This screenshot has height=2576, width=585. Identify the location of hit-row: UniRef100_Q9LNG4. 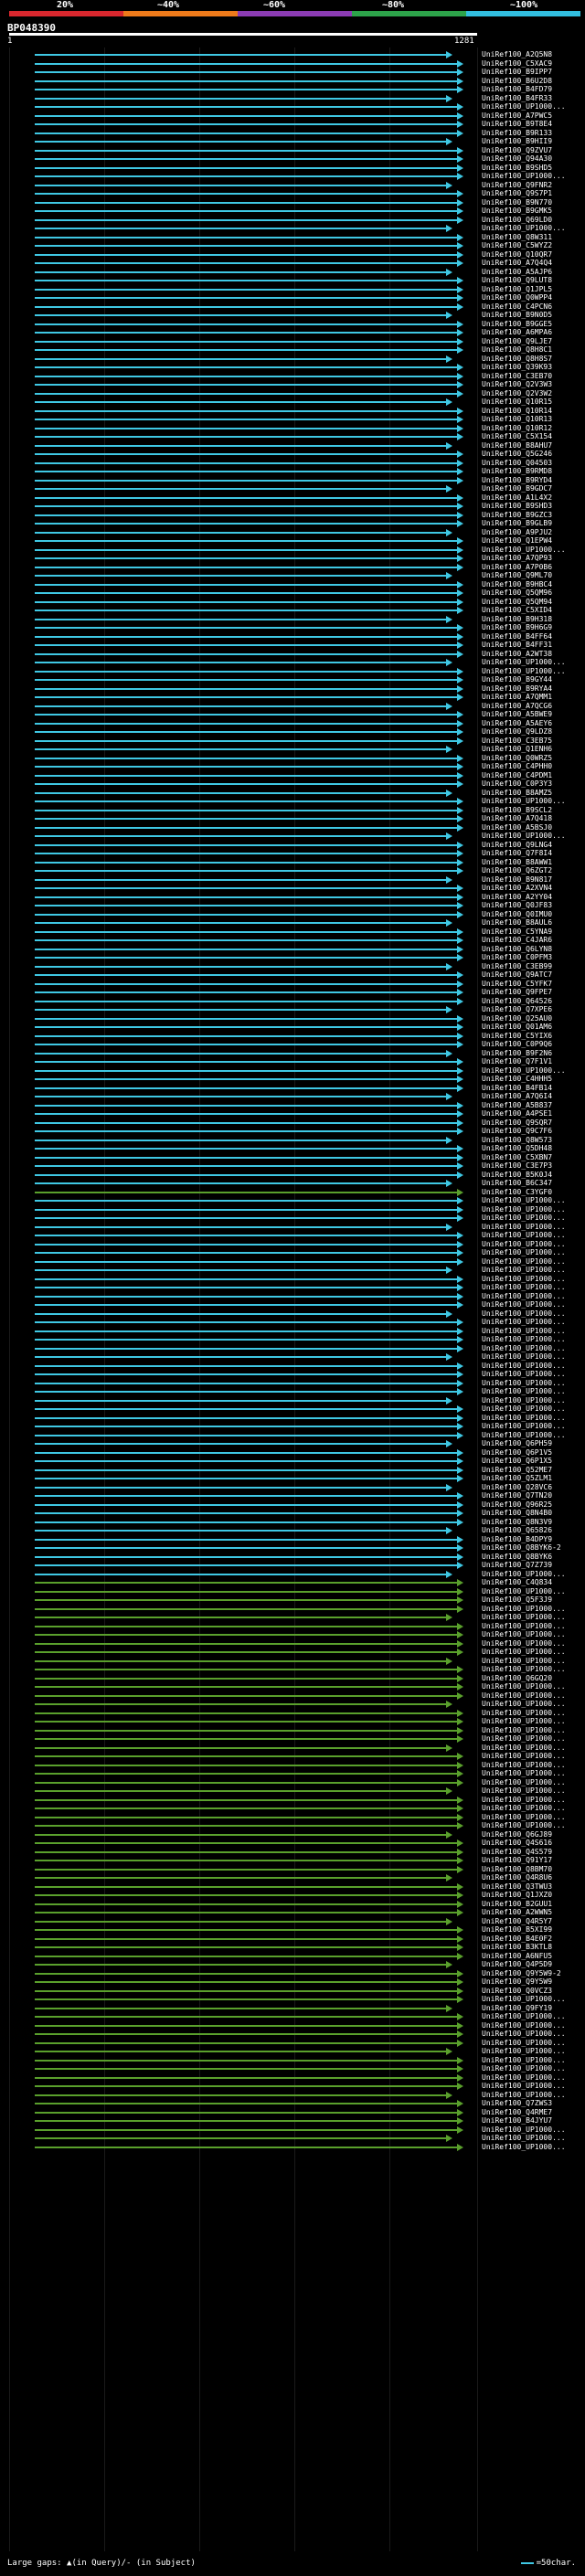
(293, 845).